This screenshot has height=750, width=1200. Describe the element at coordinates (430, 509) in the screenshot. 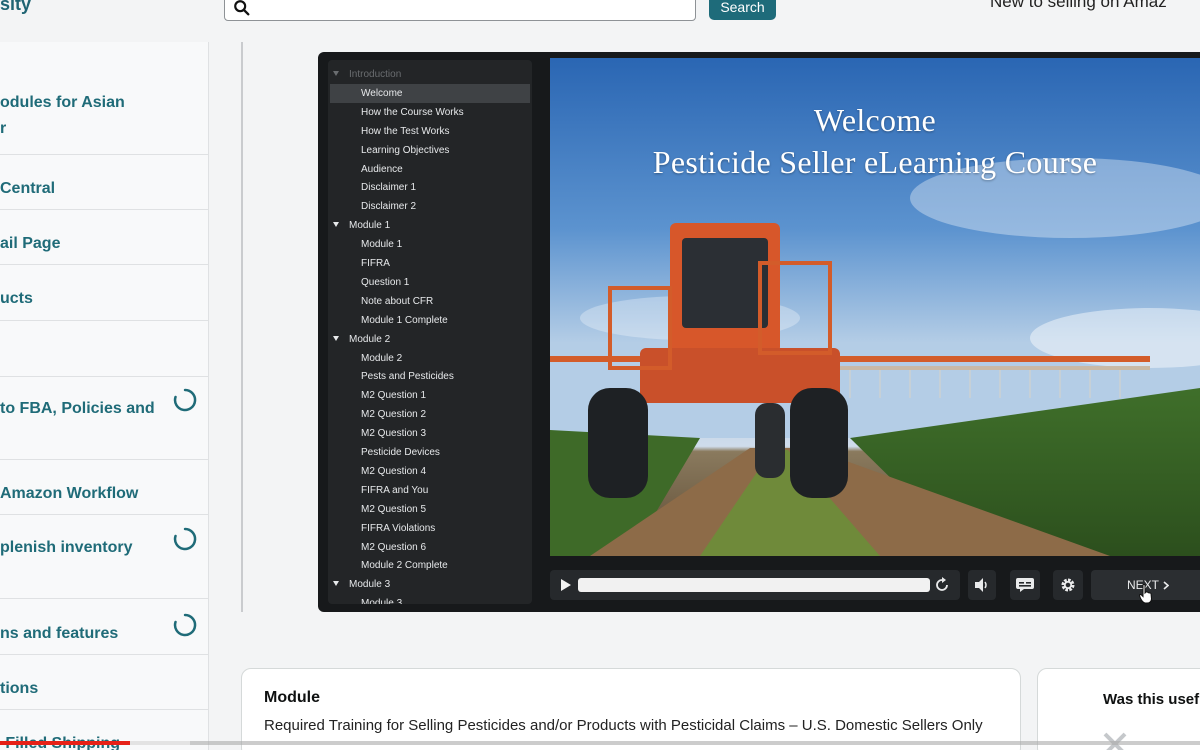

I see `outline-item: M2 Question 5` at that location.